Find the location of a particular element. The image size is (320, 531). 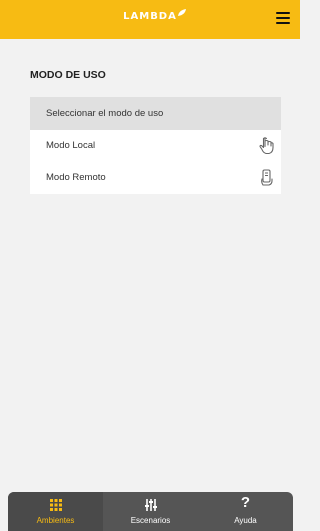

nav-escenarios: Escenarios is located at coordinates (150, 511).